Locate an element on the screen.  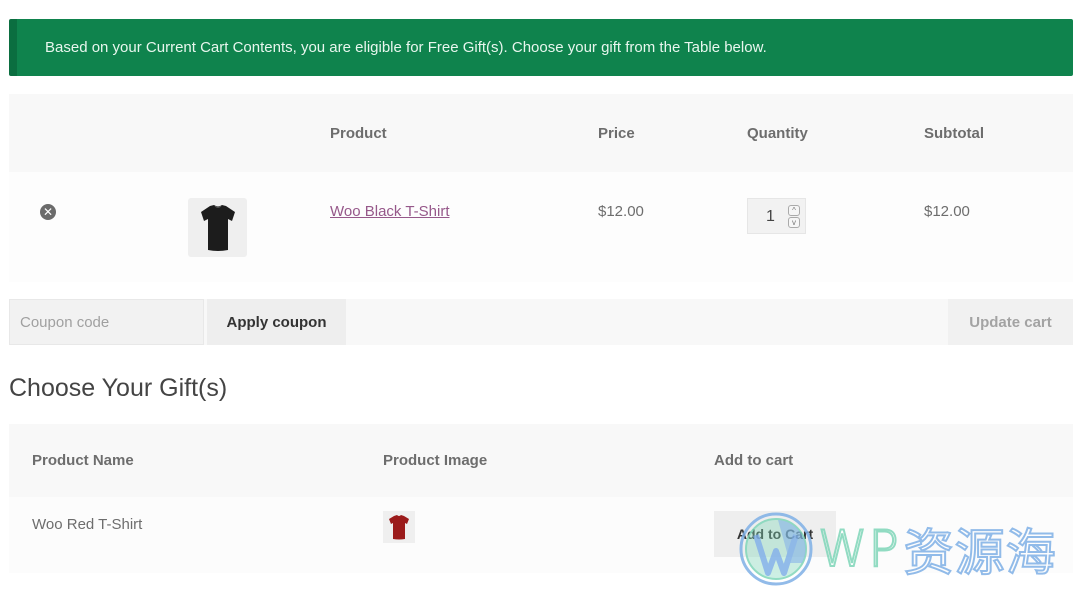
product-price: $12.00 is located at coordinates (621, 211).